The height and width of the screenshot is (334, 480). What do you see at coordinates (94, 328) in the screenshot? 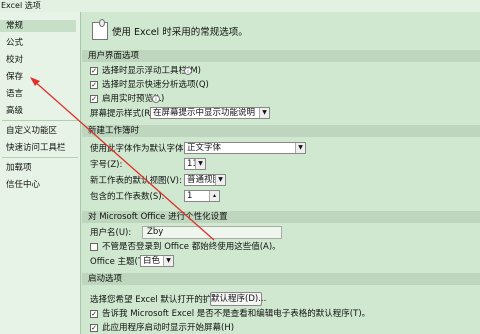
I see `start-screen-checkbox: ✓` at bounding box center [94, 328].